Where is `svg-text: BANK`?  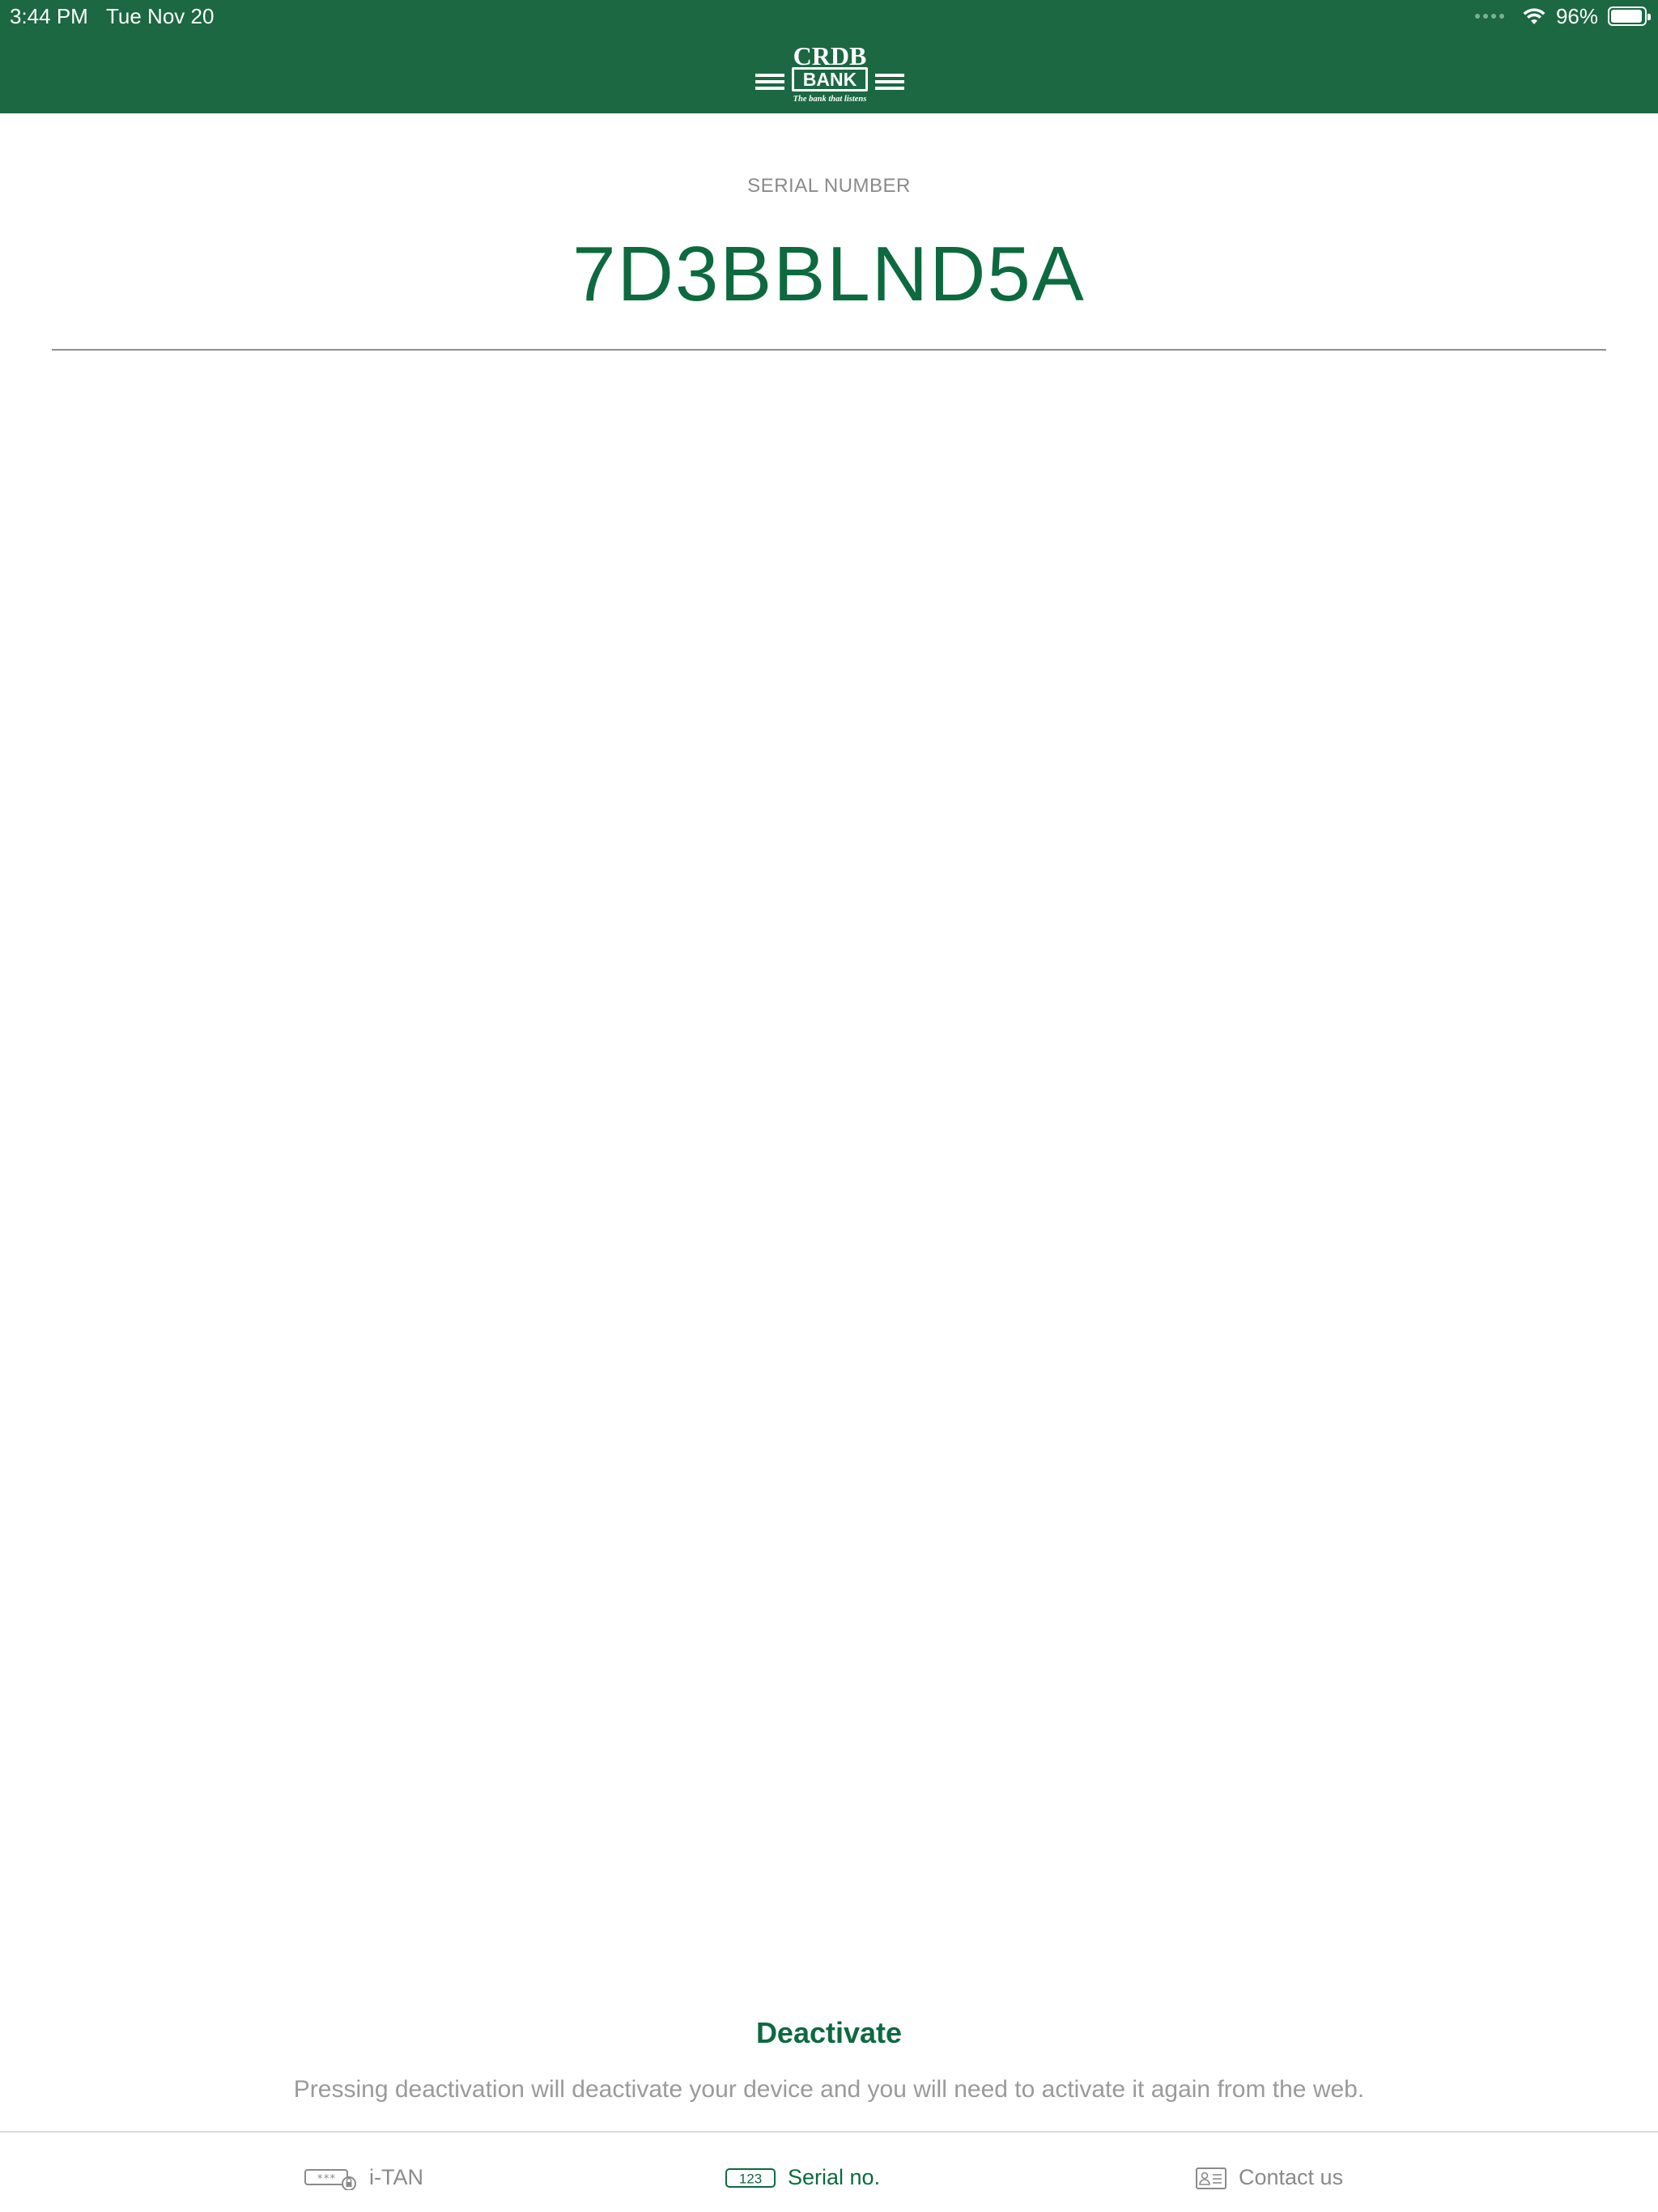
svg-text: BANK is located at coordinates (830, 79).